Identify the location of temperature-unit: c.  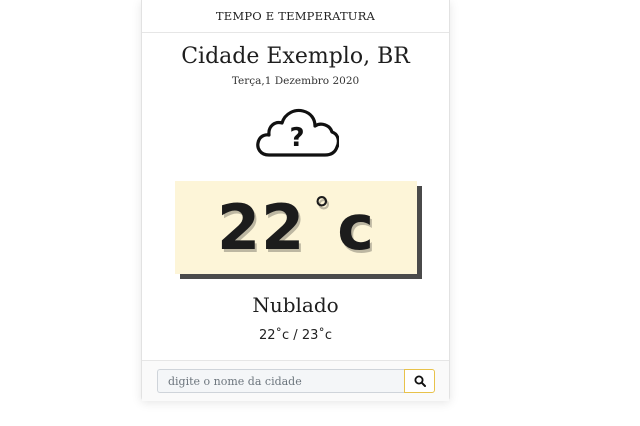
(356, 227).